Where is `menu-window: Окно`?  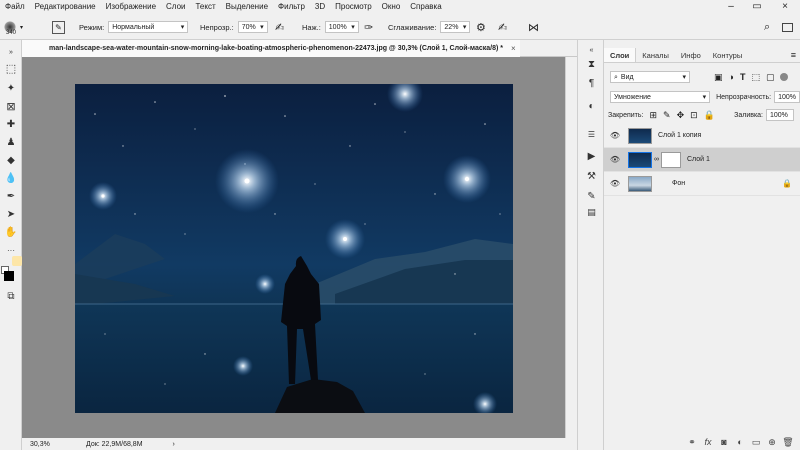 menu-window: Окно is located at coordinates (391, 7).